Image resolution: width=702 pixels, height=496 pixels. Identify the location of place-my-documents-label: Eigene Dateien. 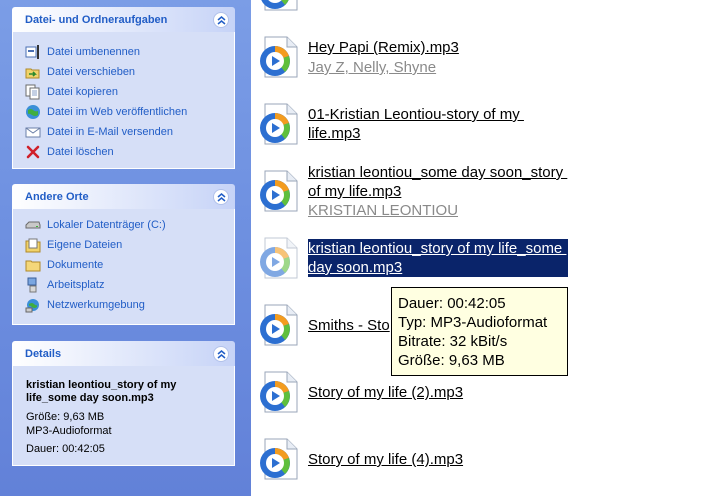
(85, 245).